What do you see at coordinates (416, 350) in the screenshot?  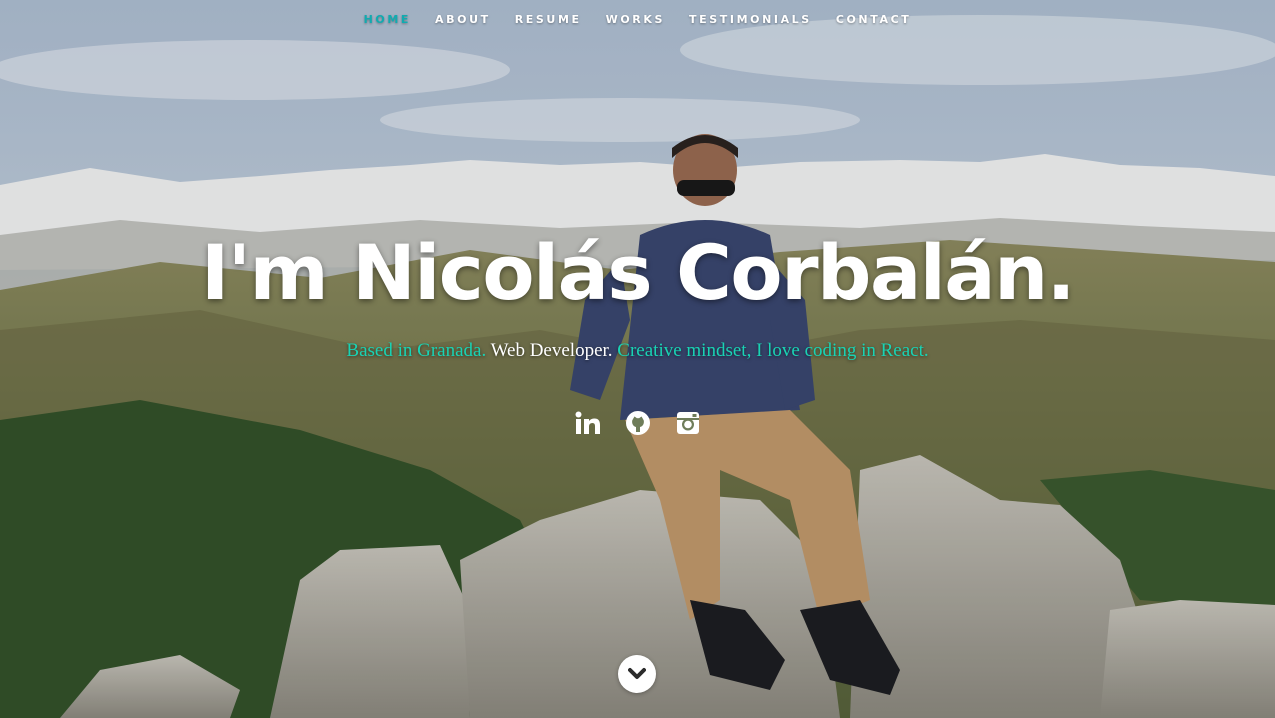 I see `tagline-location: Based in Granada.` at bounding box center [416, 350].